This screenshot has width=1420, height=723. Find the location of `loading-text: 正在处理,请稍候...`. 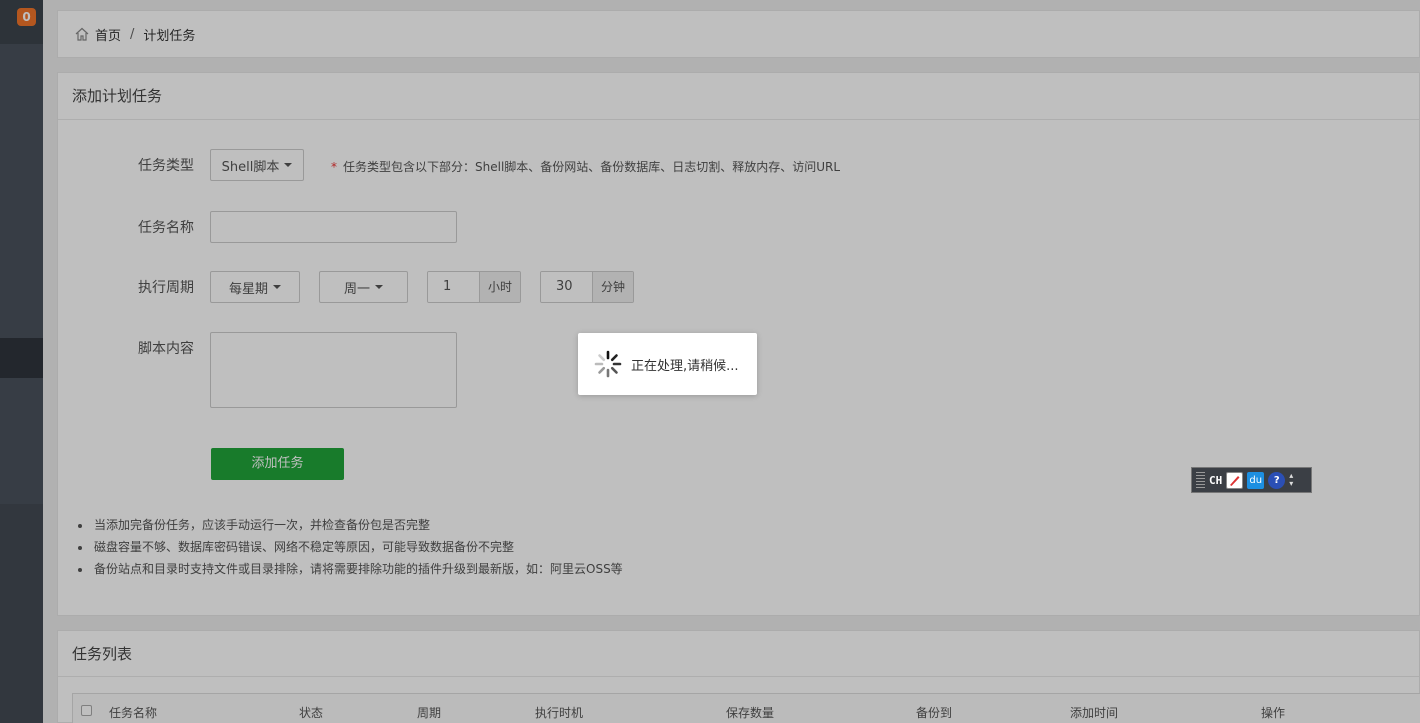

loading-text: 正在处理,请稍候... is located at coordinates (685, 366).